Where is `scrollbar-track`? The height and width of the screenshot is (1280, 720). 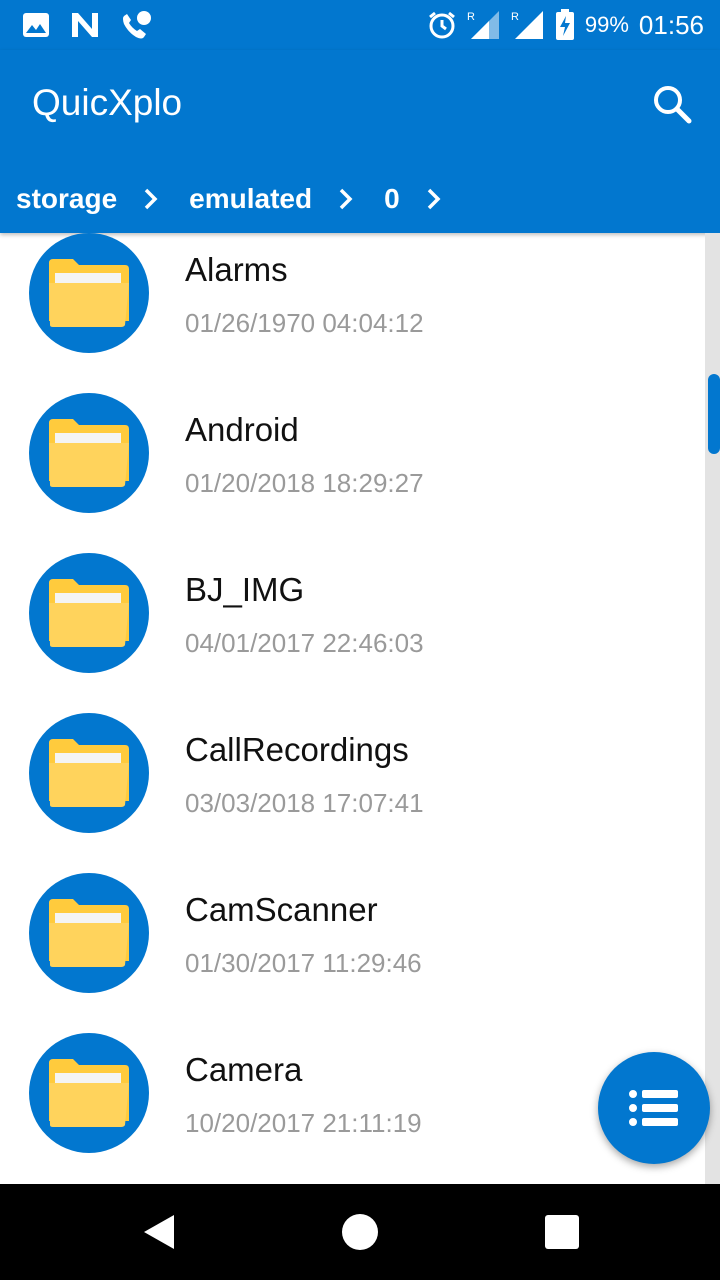 scrollbar-track is located at coordinates (712, 708).